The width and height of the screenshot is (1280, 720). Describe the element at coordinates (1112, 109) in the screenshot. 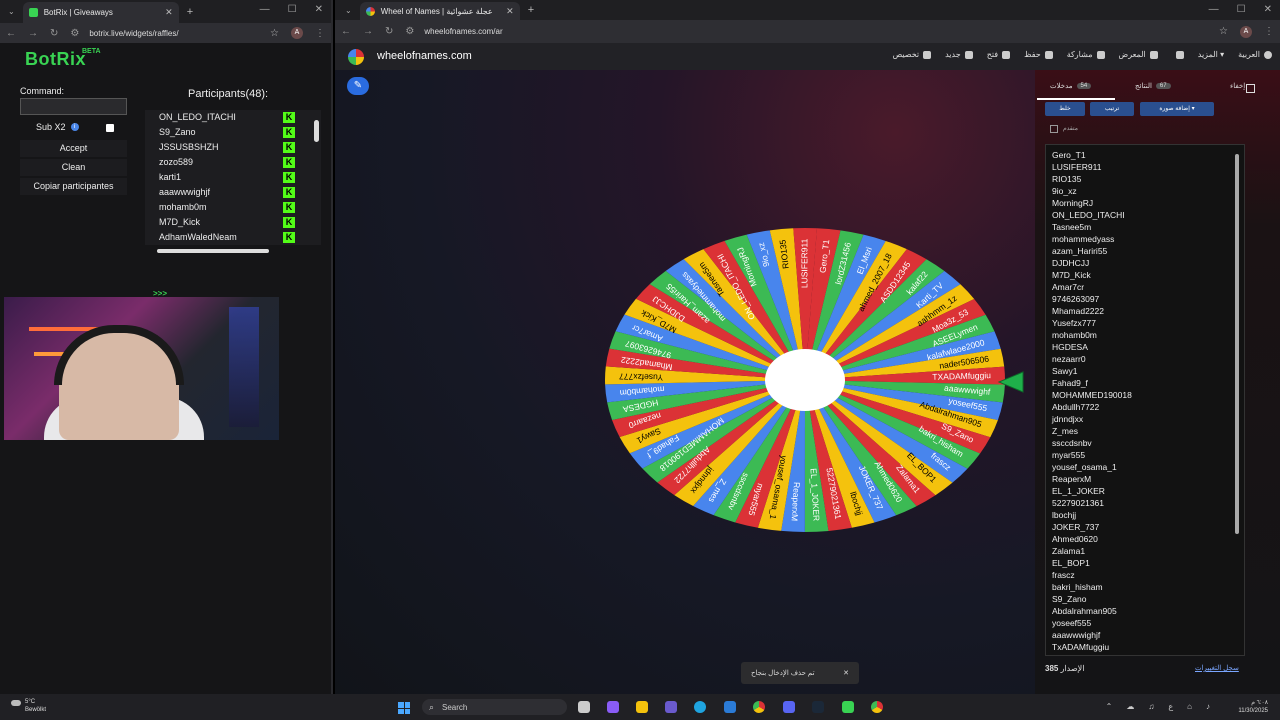

I see `sort-button: ترتيب` at that location.